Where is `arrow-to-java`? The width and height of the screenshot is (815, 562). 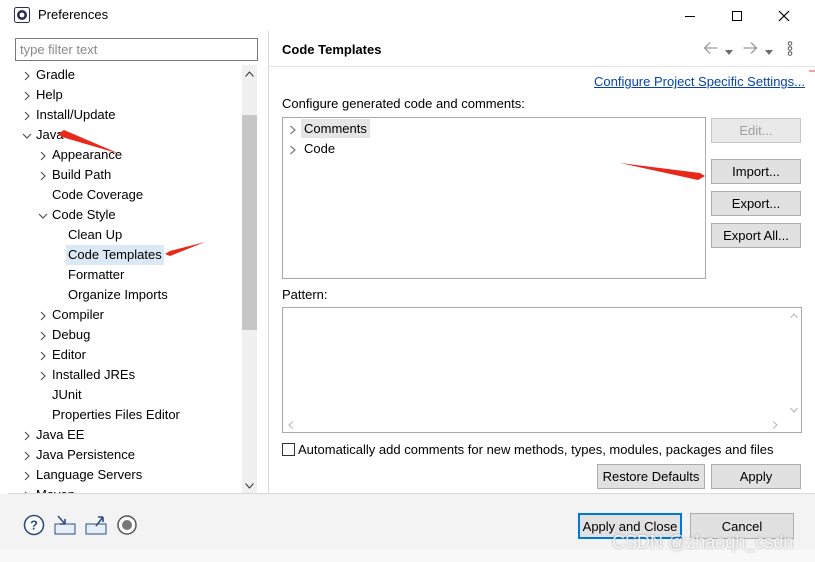 arrow-to-java is located at coordinates (89, 142).